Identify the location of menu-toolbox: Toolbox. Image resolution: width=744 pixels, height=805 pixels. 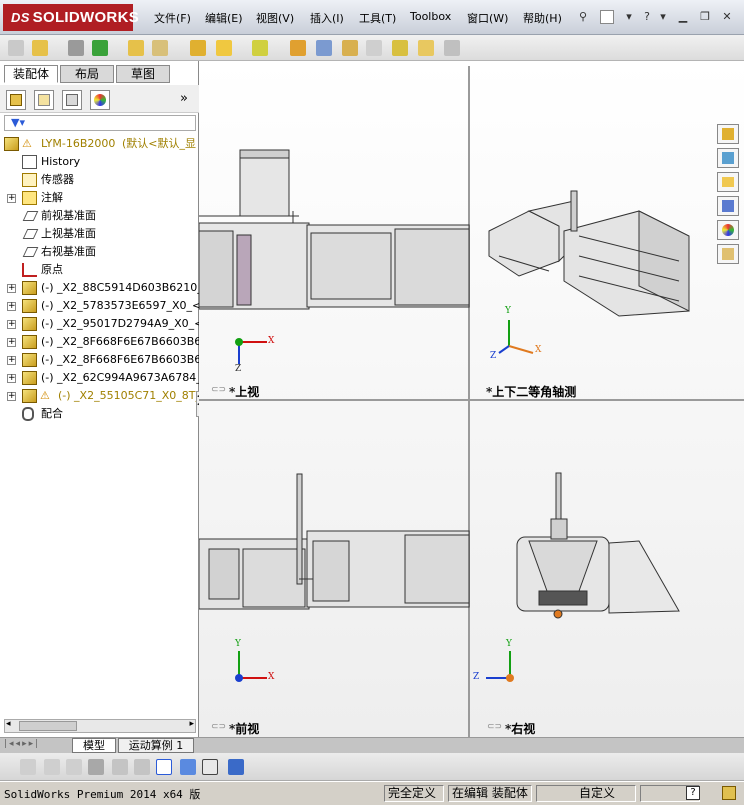
(430, 16).